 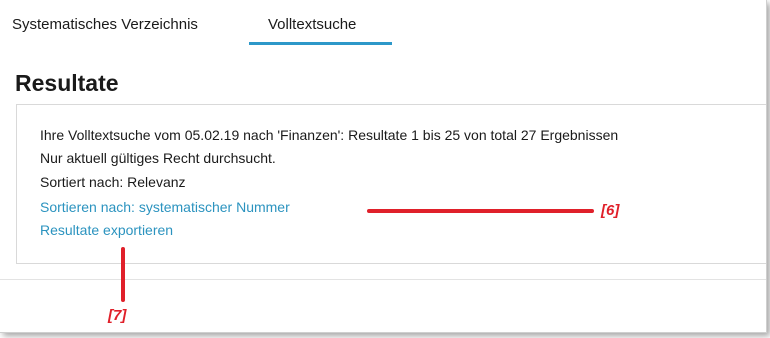 I want to click on search-scope-note: Nur aktuell gültiges Recht durchsucht., so click(x=158, y=158).